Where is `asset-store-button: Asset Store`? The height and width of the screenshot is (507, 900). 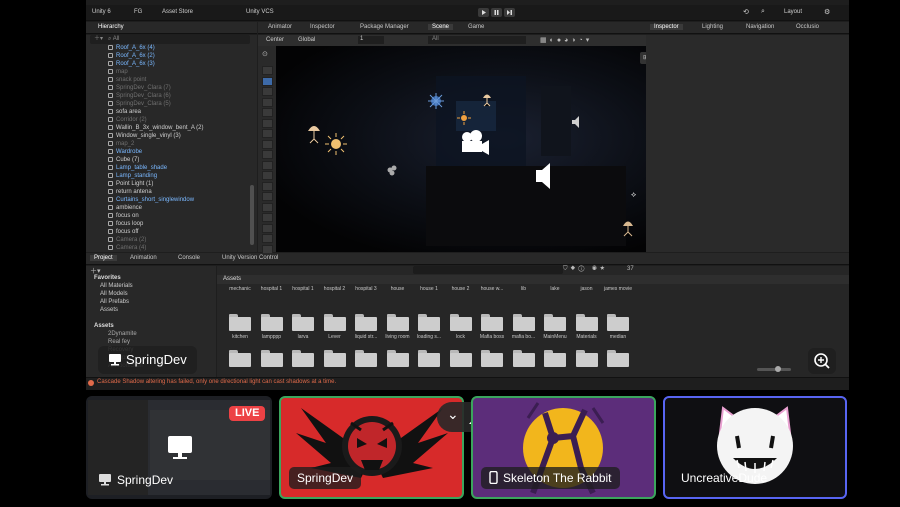 asset-store-button: Asset Store is located at coordinates (177, 12).